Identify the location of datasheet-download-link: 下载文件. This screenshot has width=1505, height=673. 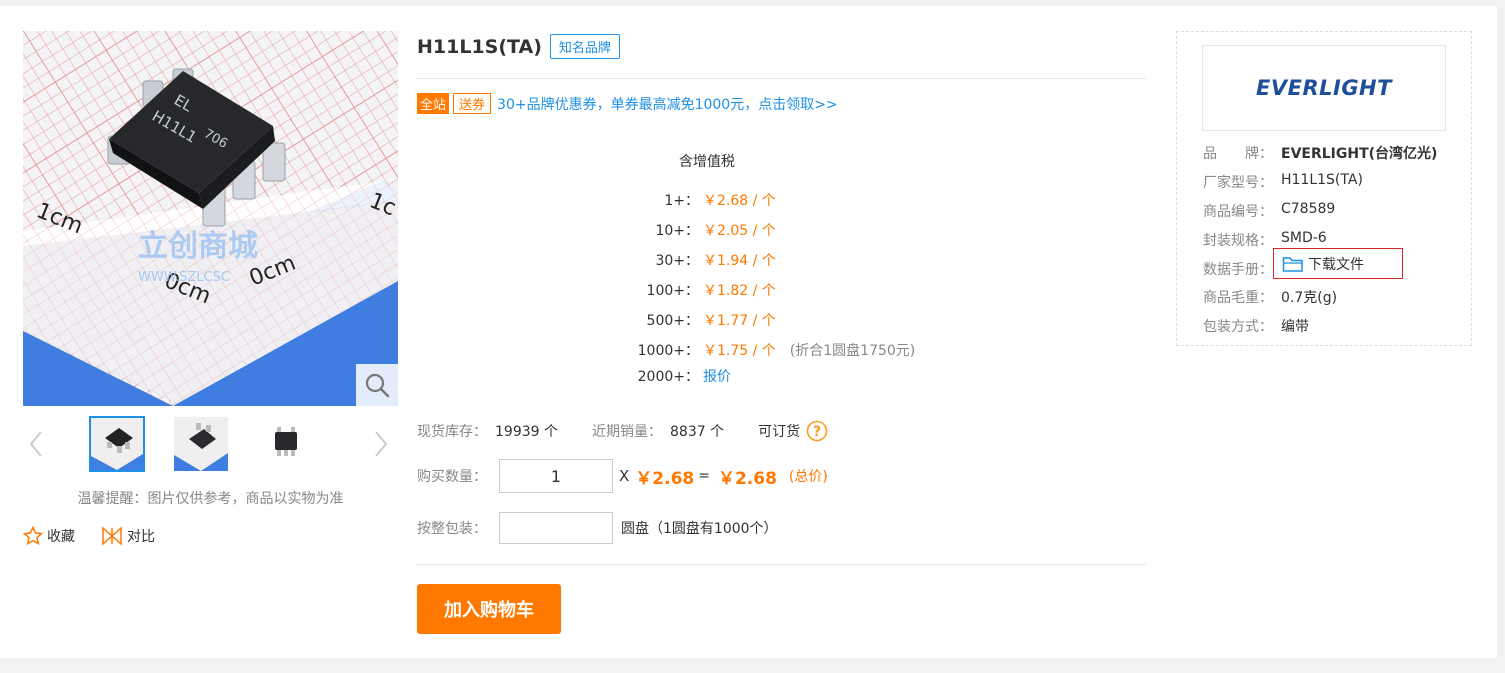
(1338, 263).